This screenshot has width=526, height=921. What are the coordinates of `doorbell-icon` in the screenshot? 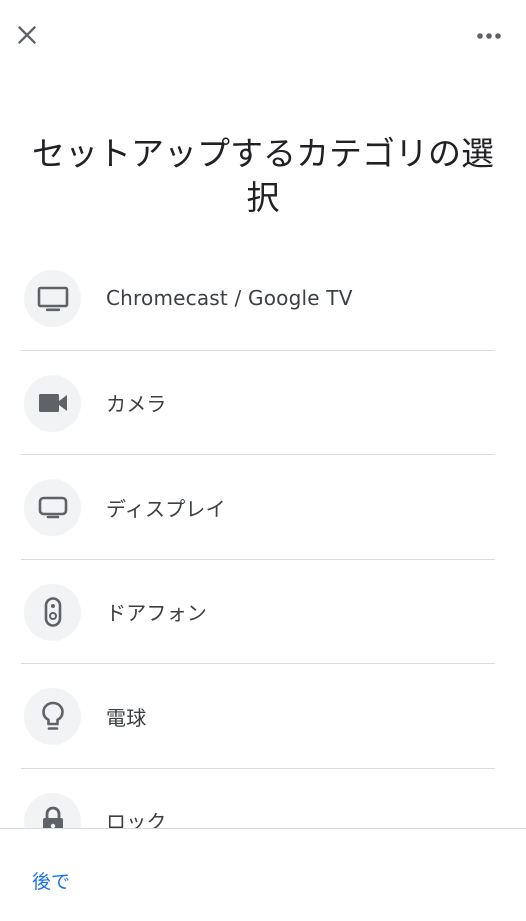 It's located at (52, 612).